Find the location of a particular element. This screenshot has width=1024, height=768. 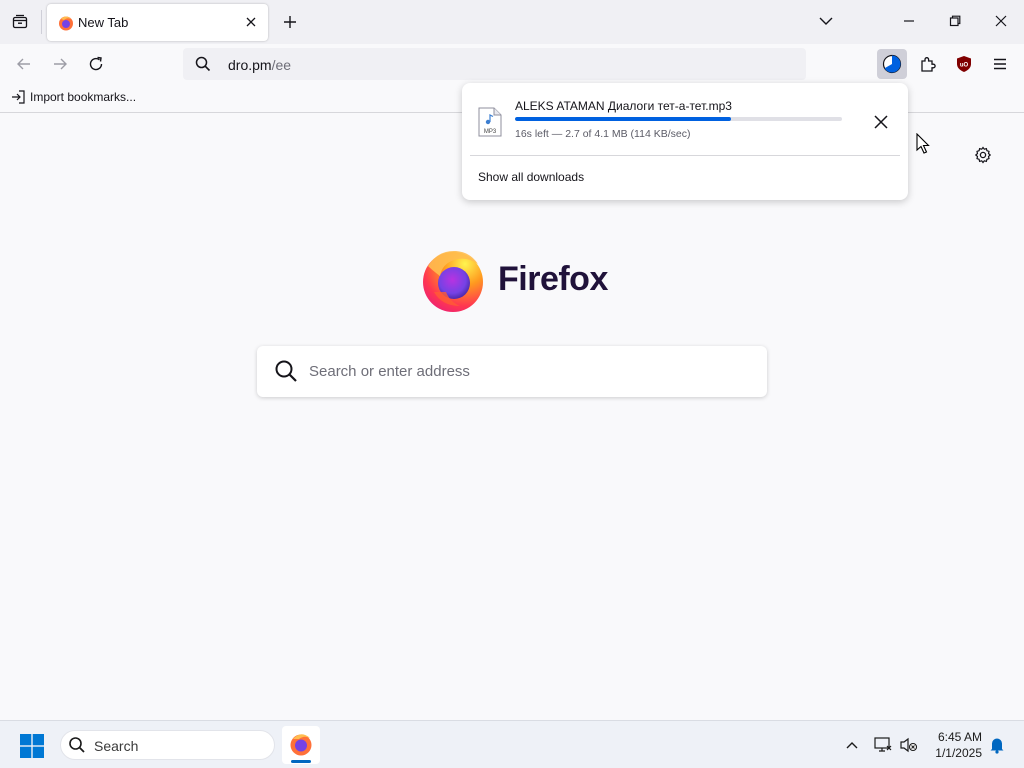

firefox-view-button is located at coordinates (20, 22).